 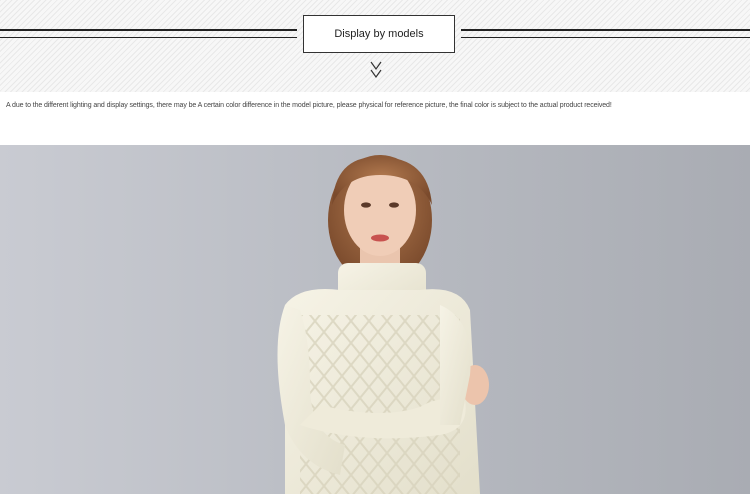 I want to click on double-chevron-down-icon, so click(x=376, y=70).